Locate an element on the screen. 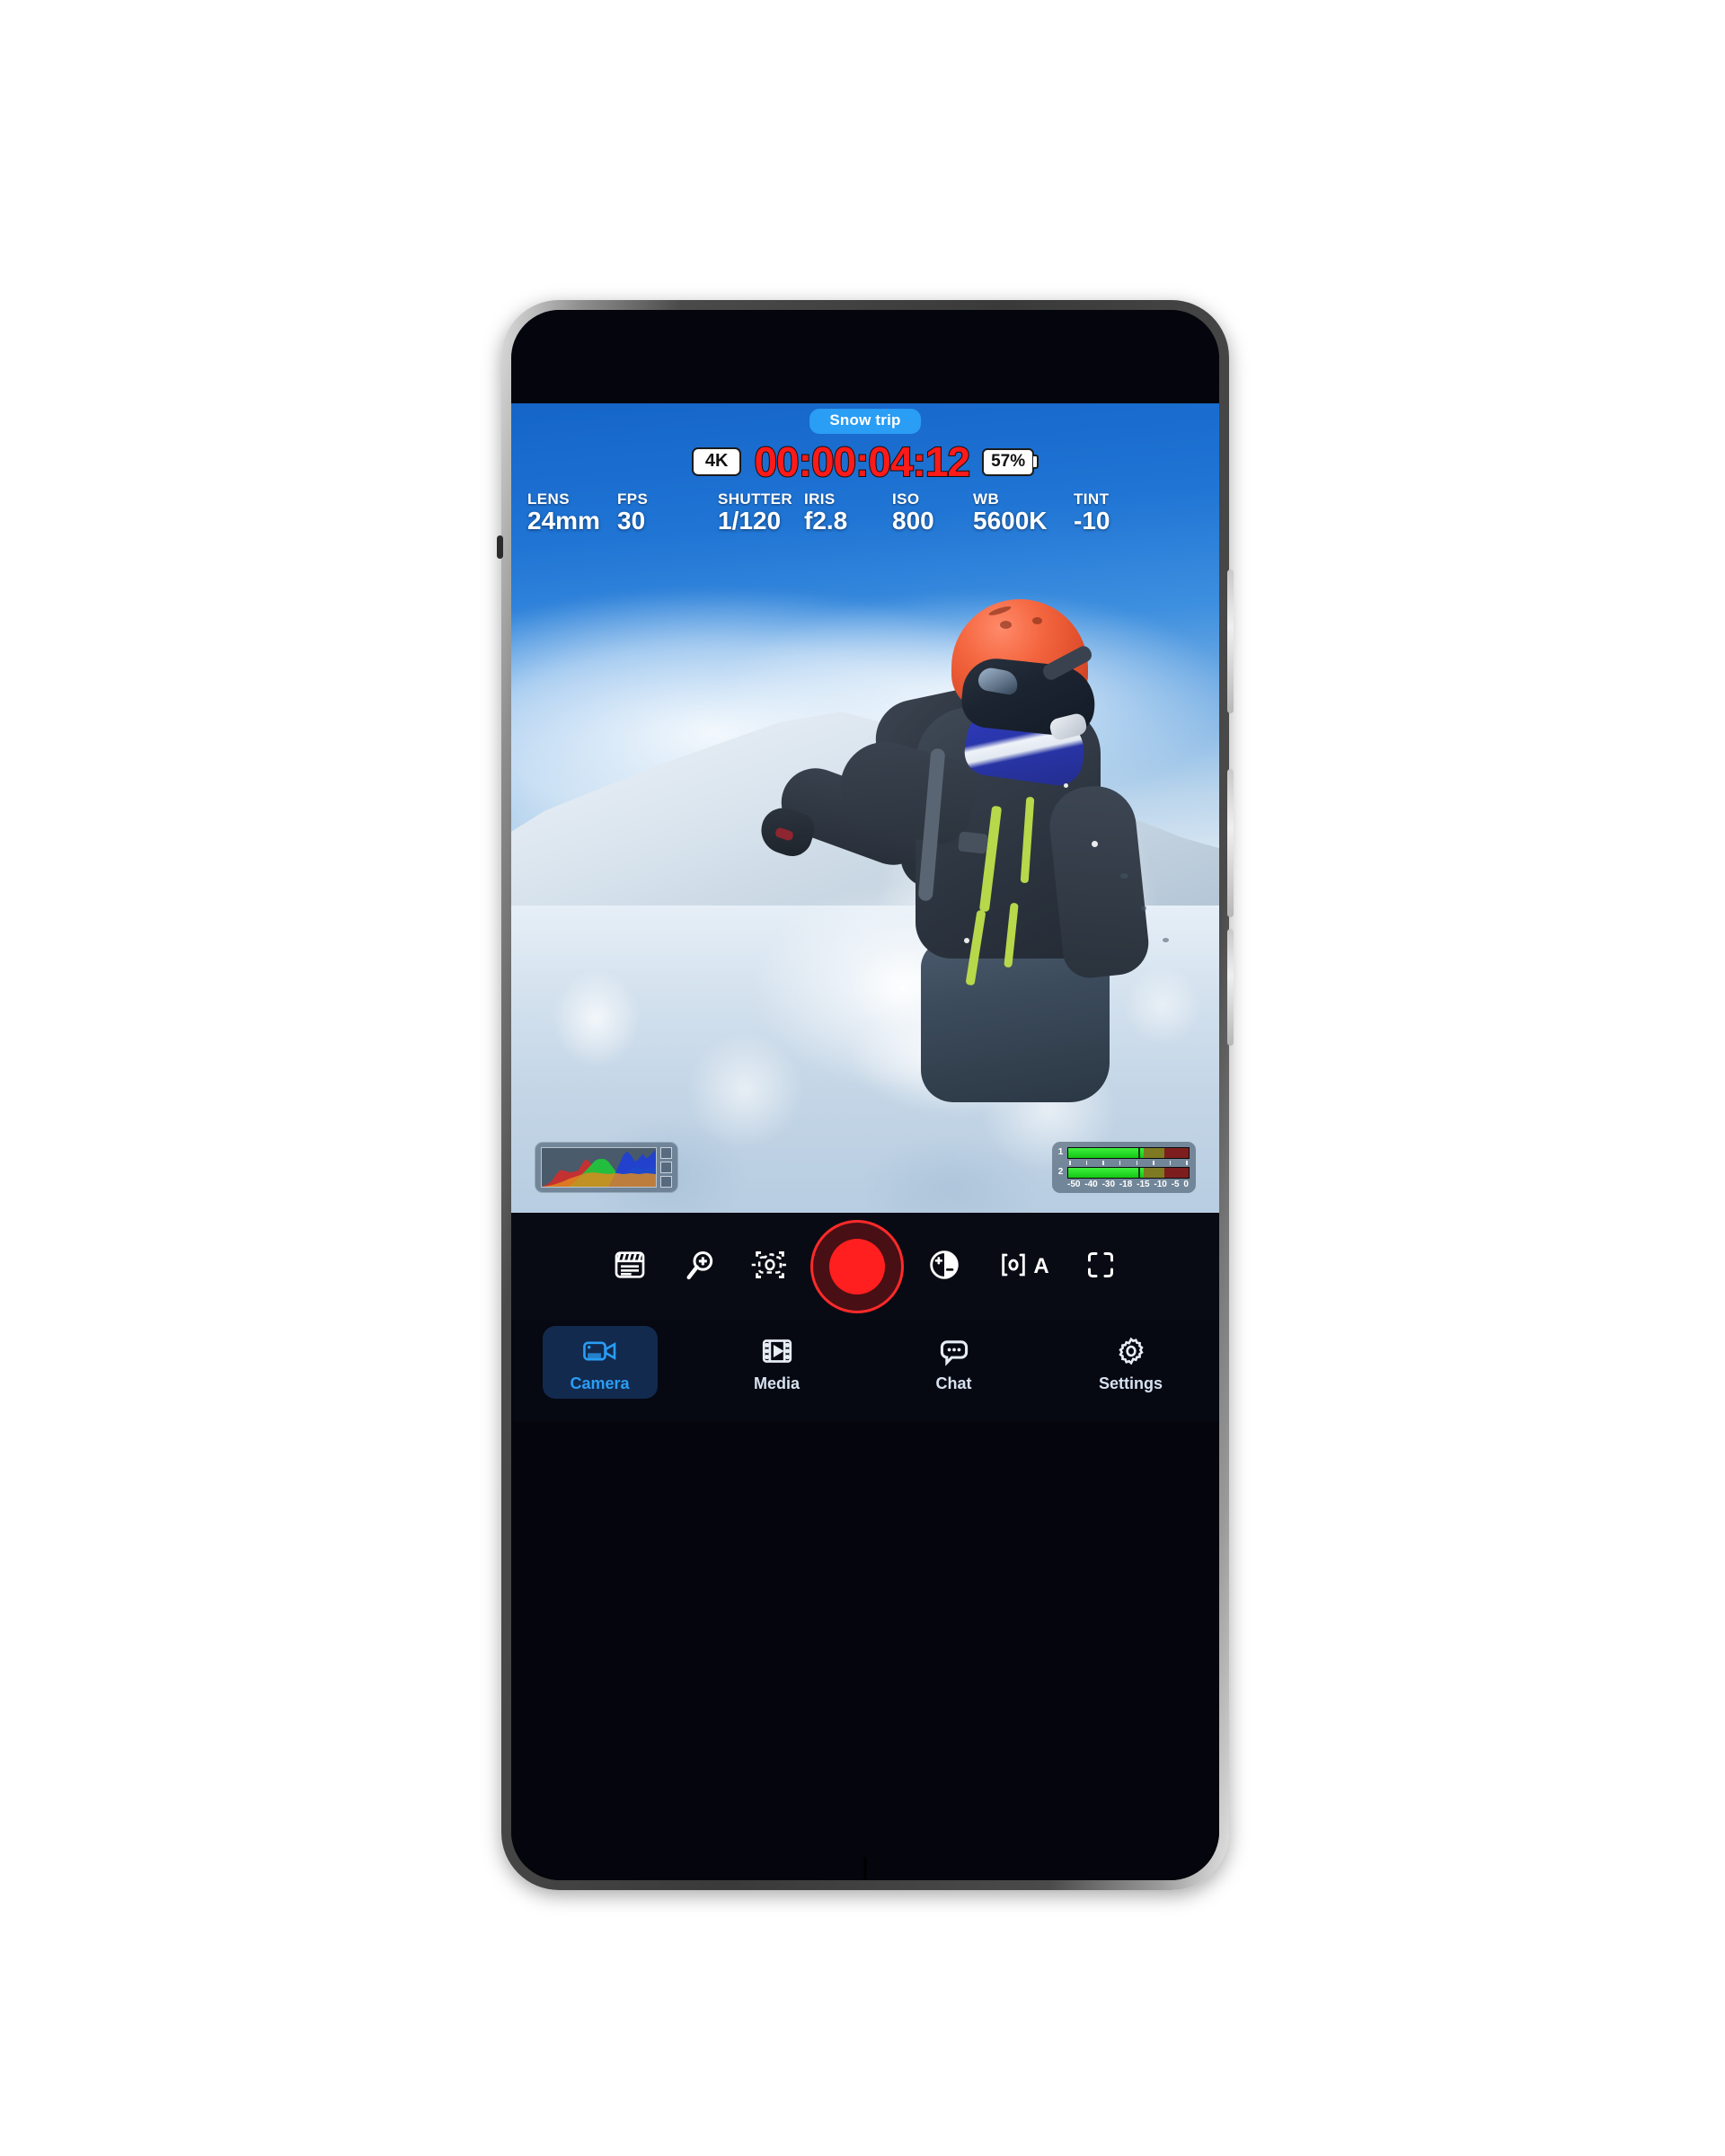 Image resolution: width=1725 pixels, height=2156 pixels. param-fps-value: 30 is located at coordinates (631, 520).